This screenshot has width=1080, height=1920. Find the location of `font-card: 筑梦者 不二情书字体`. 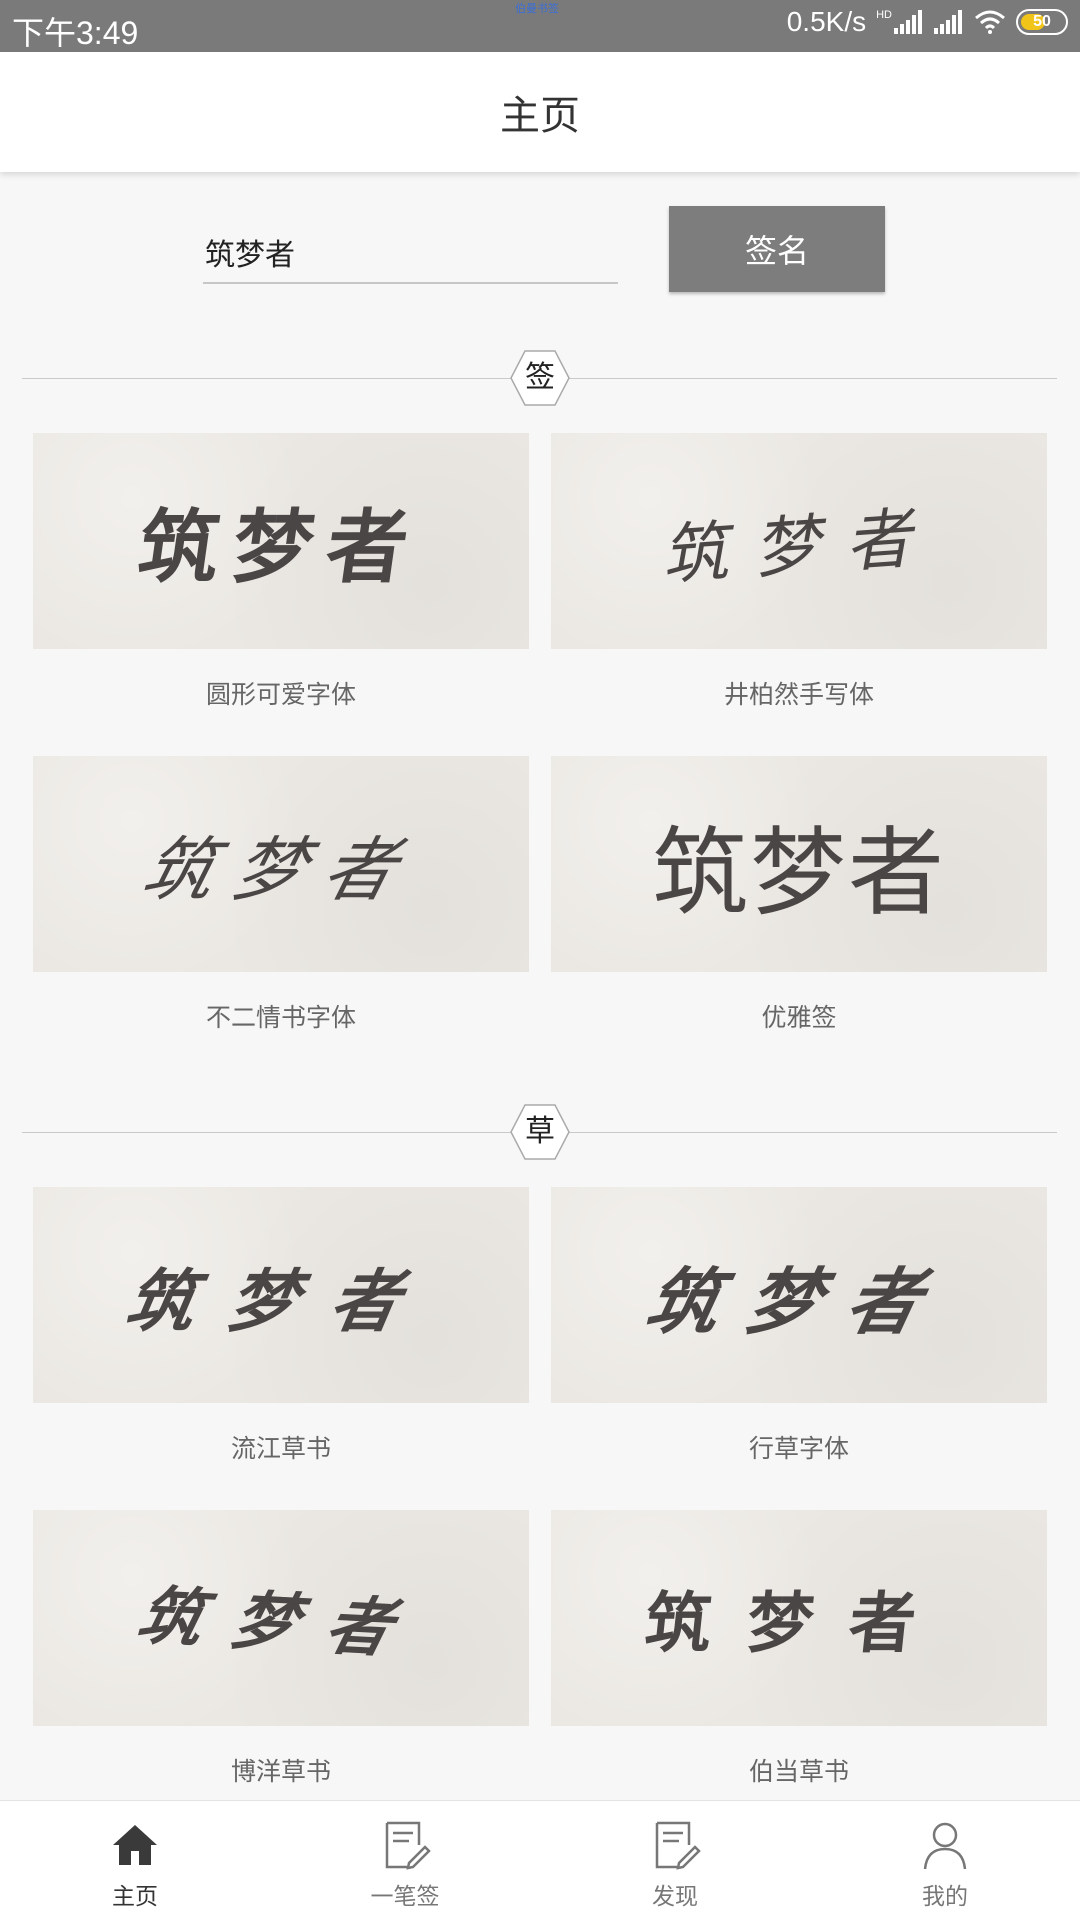

font-card: 筑梦者 不二情书字体 is located at coordinates (281, 895).